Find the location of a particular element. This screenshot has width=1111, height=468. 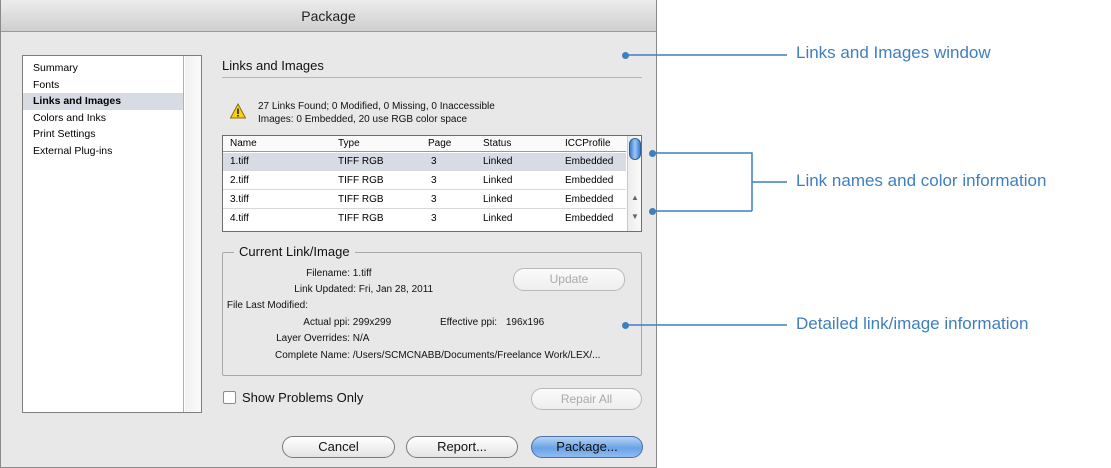

callout-link-names: Link names and color information is located at coordinates (921, 180).